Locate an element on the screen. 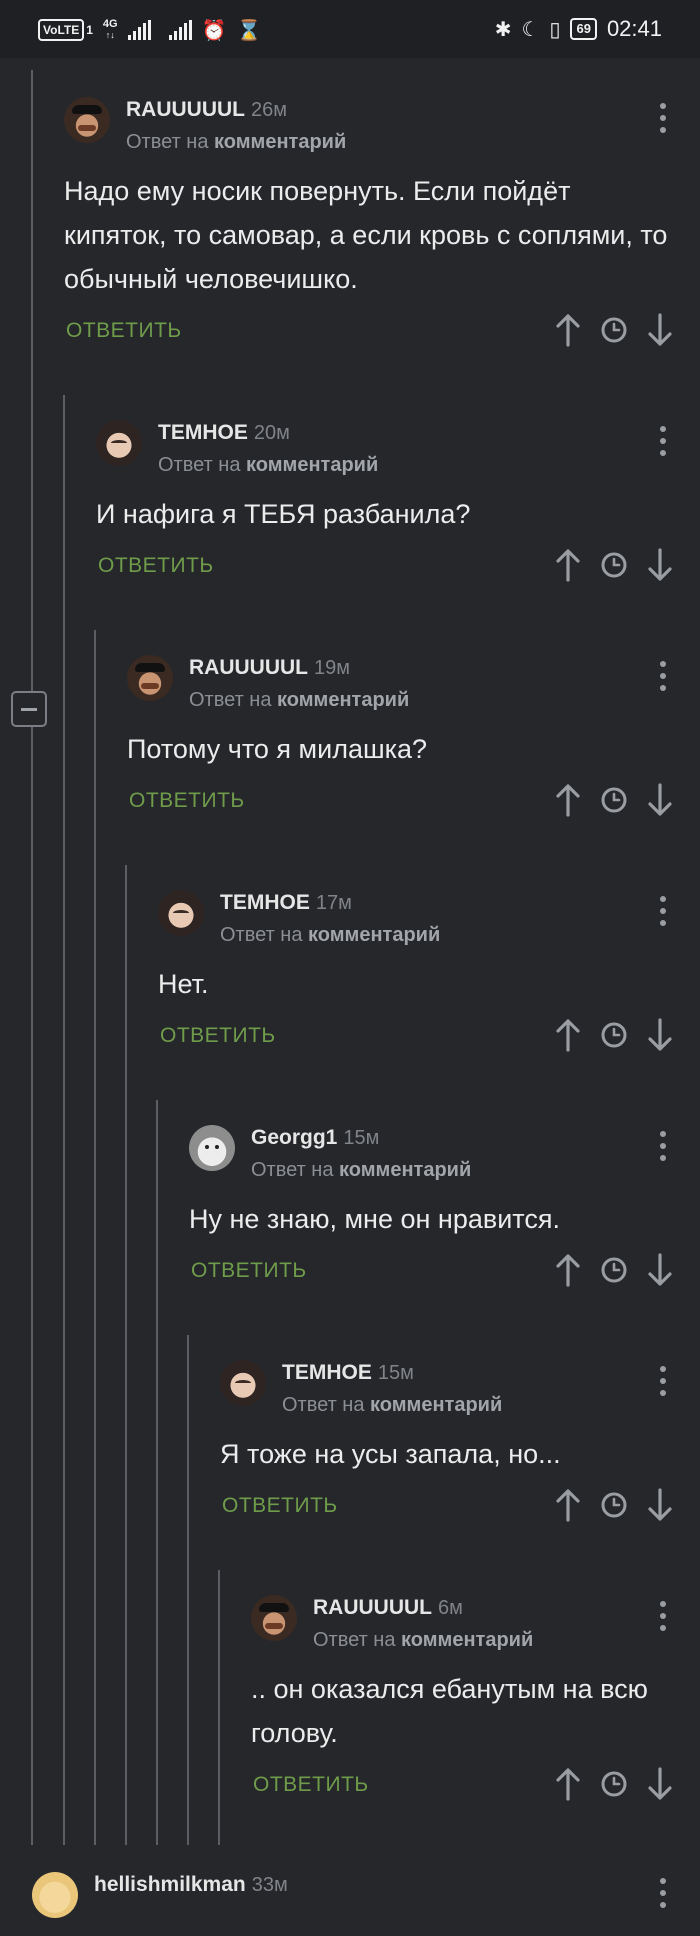  comment-author: Georgg1 15м is located at coordinates (315, 1138).